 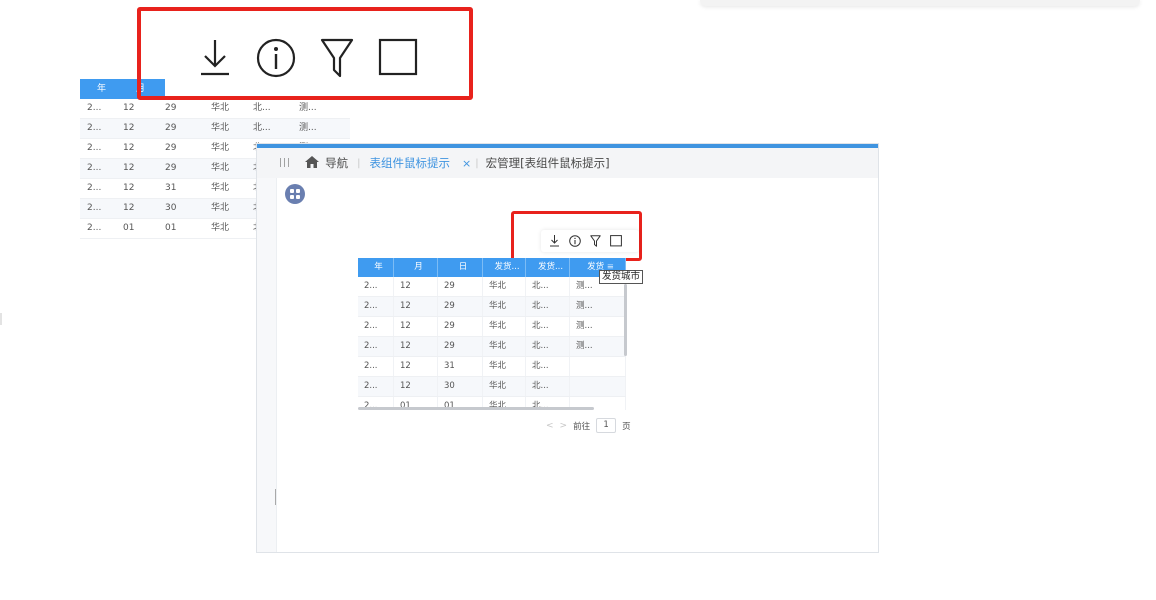 What do you see at coordinates (625, 320) in the screenshot?
I see `vertical-scrollbar` at bounding box center [625, 320].